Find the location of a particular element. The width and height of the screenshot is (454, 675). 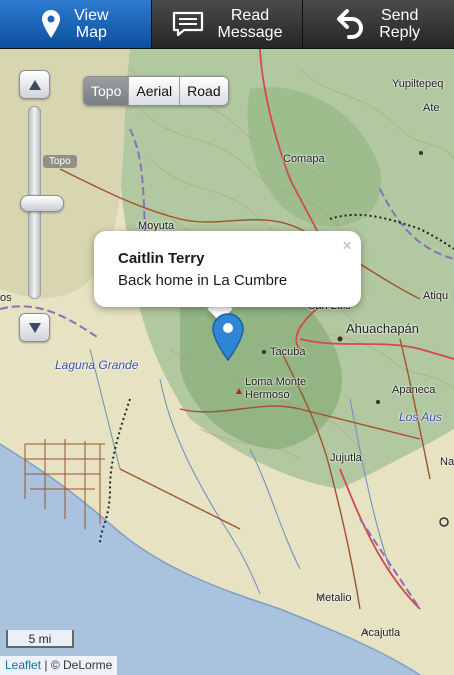

map-marker-icon is located at coordinates (228, 337).